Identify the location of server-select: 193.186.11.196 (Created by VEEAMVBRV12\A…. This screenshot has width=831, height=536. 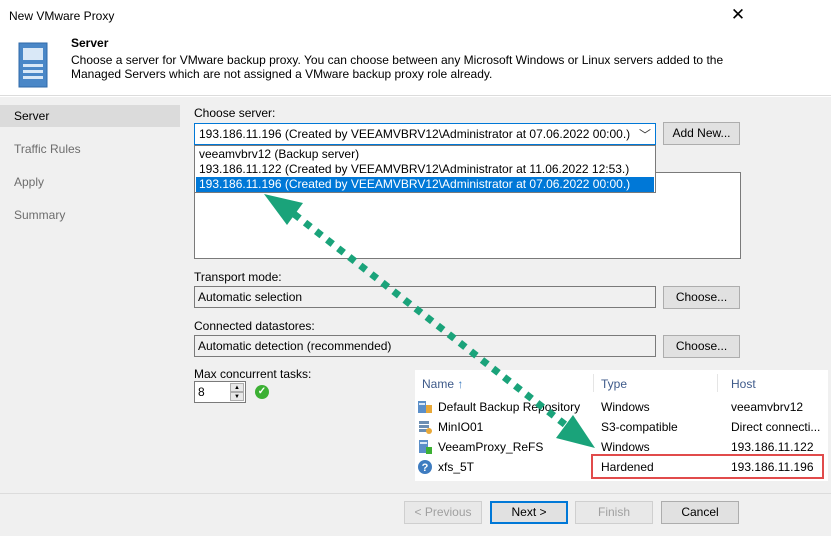
(425, 134).